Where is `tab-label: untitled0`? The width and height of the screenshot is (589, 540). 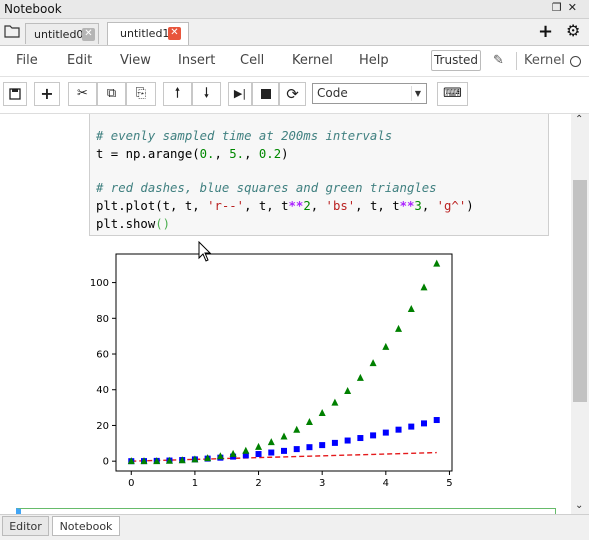
tab-label: untitled0 is located at coordinates (59, 34).